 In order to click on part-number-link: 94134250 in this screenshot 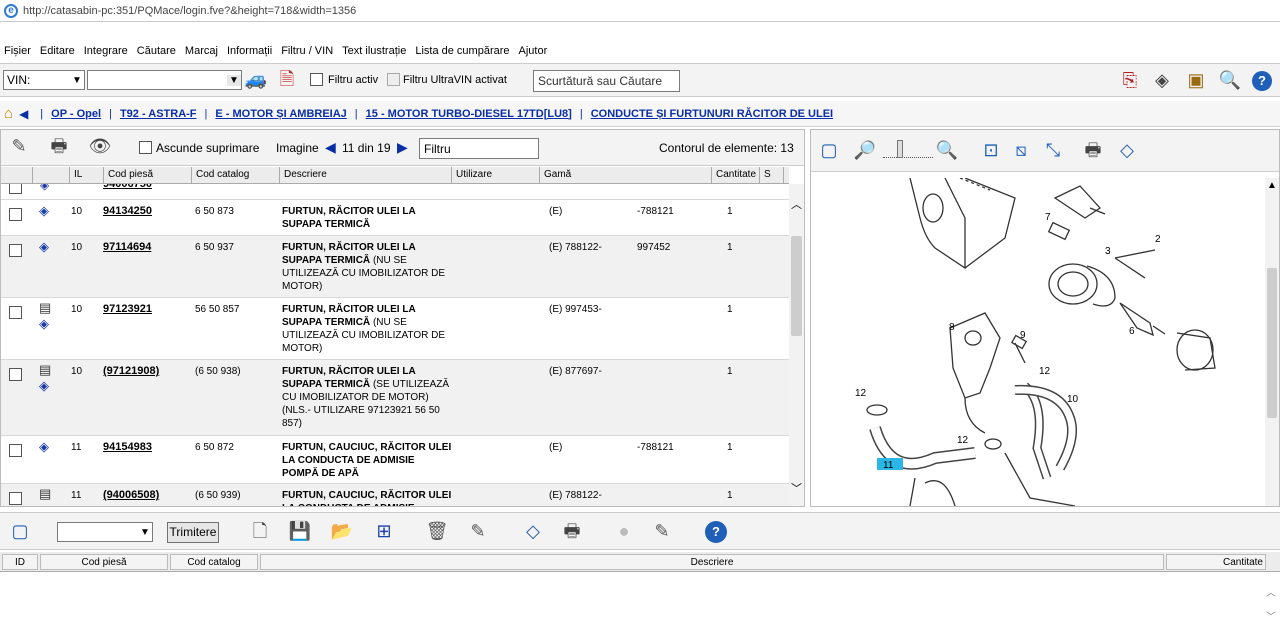, I will do `click(127, 211)`.